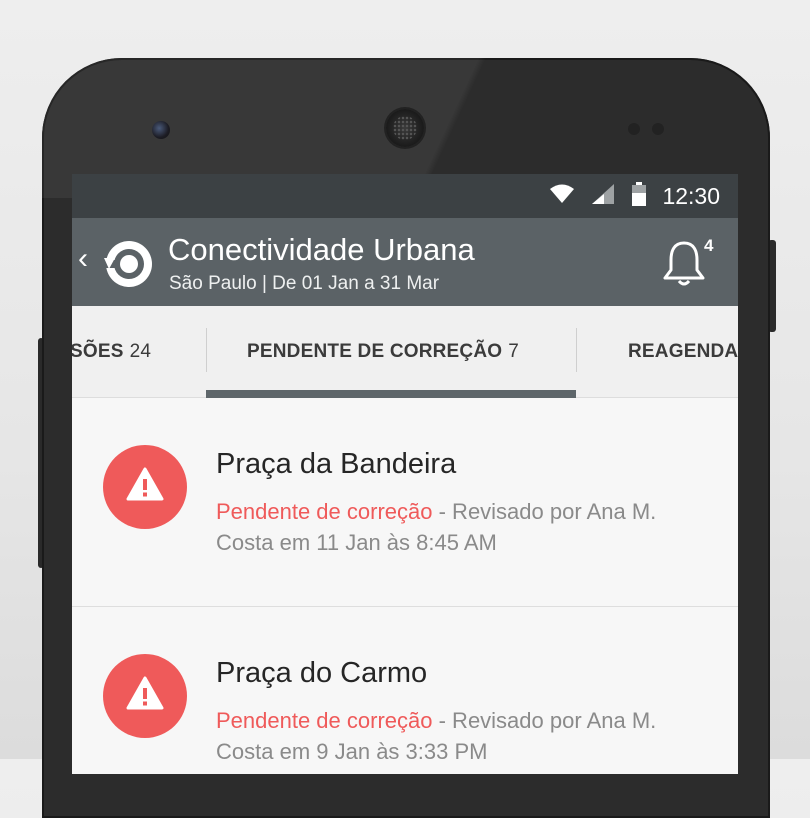  Describe the element at coordinates (405, 128) in the screenshot. I see `earpiece-speaker` at that location.